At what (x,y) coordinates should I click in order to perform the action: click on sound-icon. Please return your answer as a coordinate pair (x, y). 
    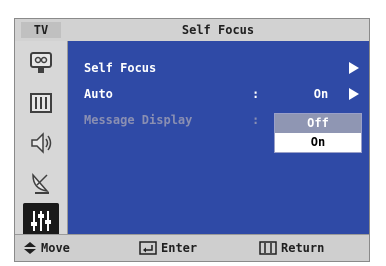
    Looking at the image, I should click on (41, 143).